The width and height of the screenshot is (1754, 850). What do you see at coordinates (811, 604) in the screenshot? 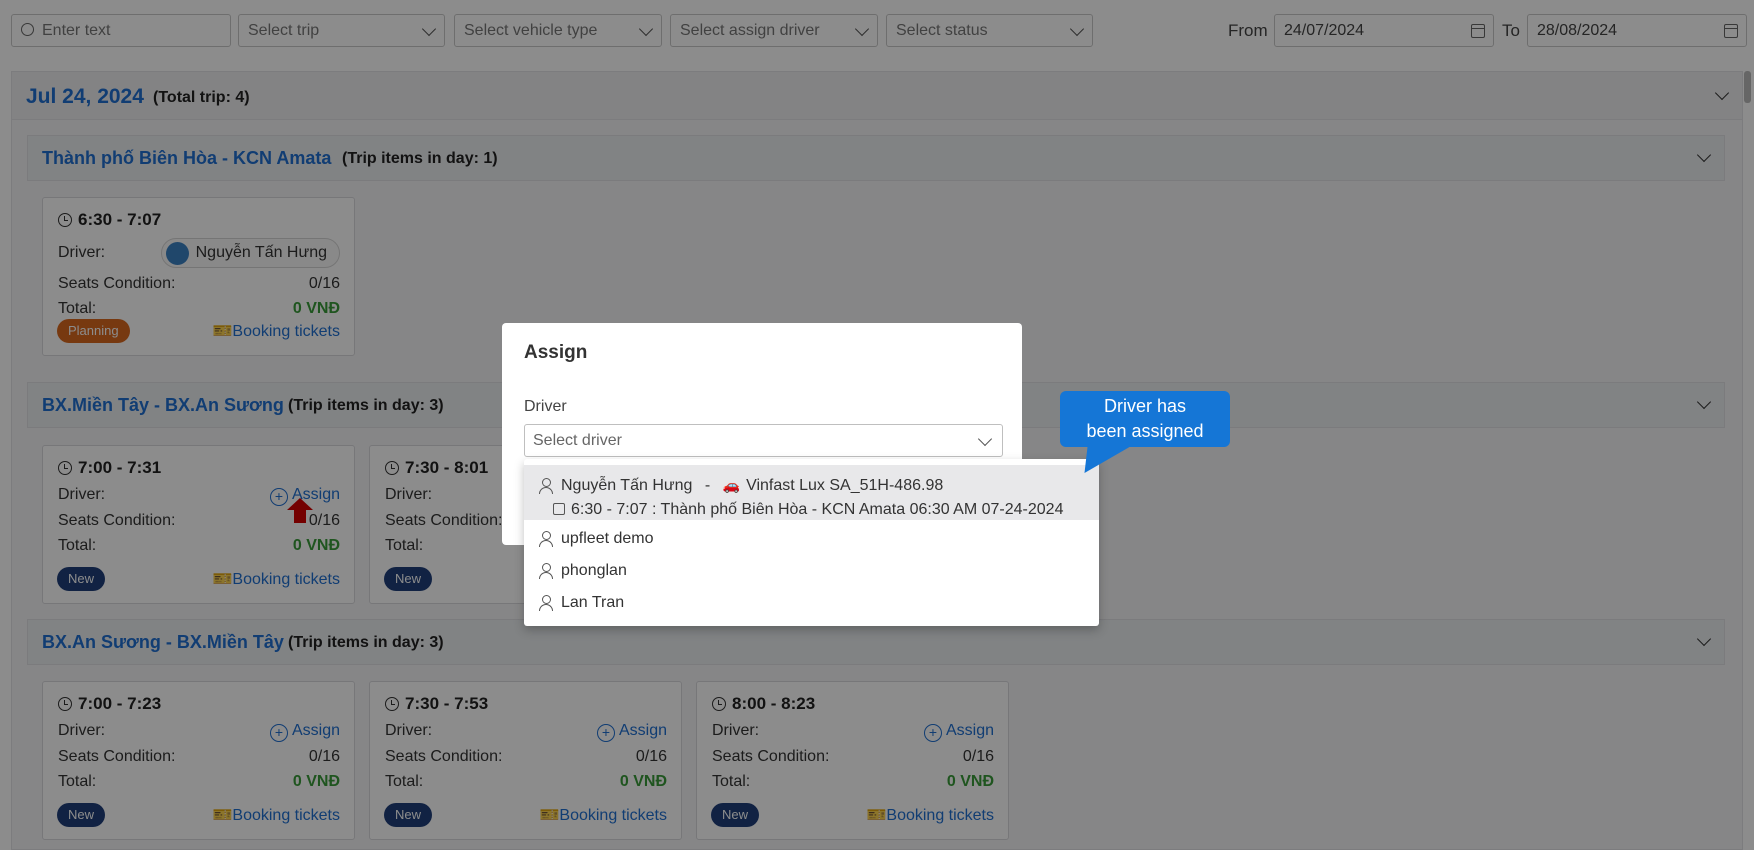
I see `driver-option: Lan Tran` at bounding box center [811, 604].